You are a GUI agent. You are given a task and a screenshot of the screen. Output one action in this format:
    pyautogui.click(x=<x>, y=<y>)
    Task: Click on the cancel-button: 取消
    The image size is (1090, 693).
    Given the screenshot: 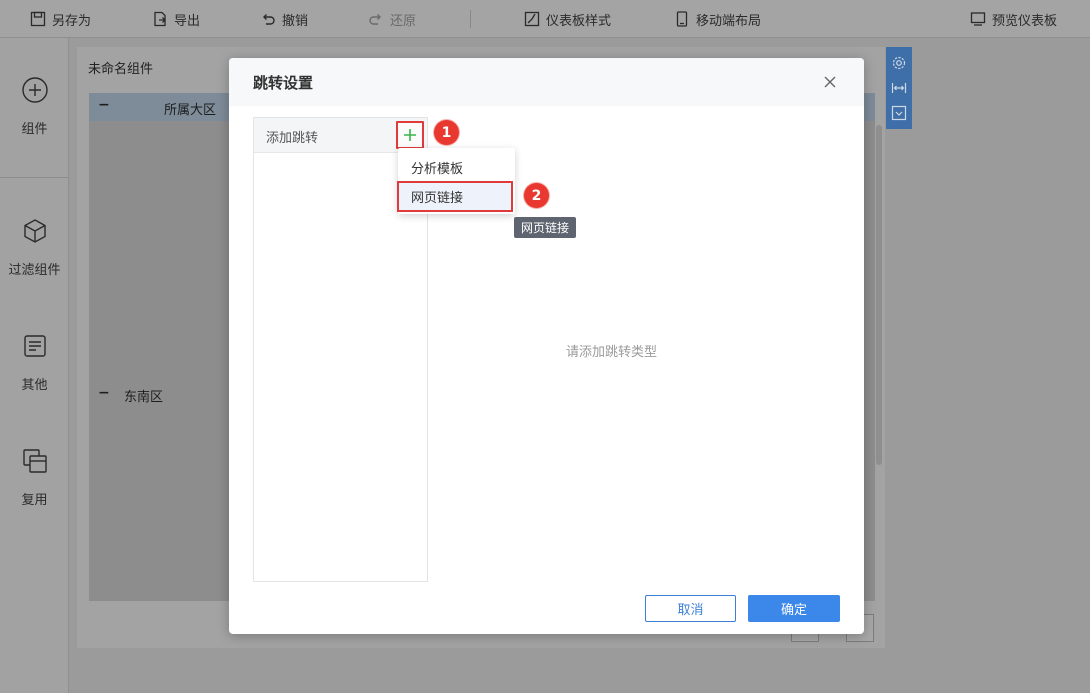 What is the action you would take?
    pyautogui.click(x=690, y=608)
    